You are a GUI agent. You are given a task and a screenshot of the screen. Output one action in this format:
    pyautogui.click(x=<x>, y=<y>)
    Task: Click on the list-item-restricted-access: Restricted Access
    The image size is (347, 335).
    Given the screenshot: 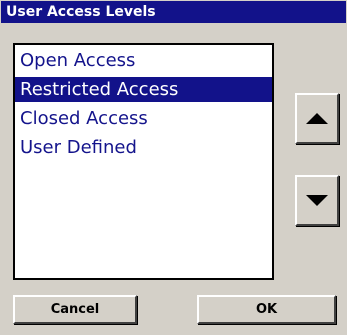 What is the action you would take?
    pyautogui.click(x=143, y=89)
    